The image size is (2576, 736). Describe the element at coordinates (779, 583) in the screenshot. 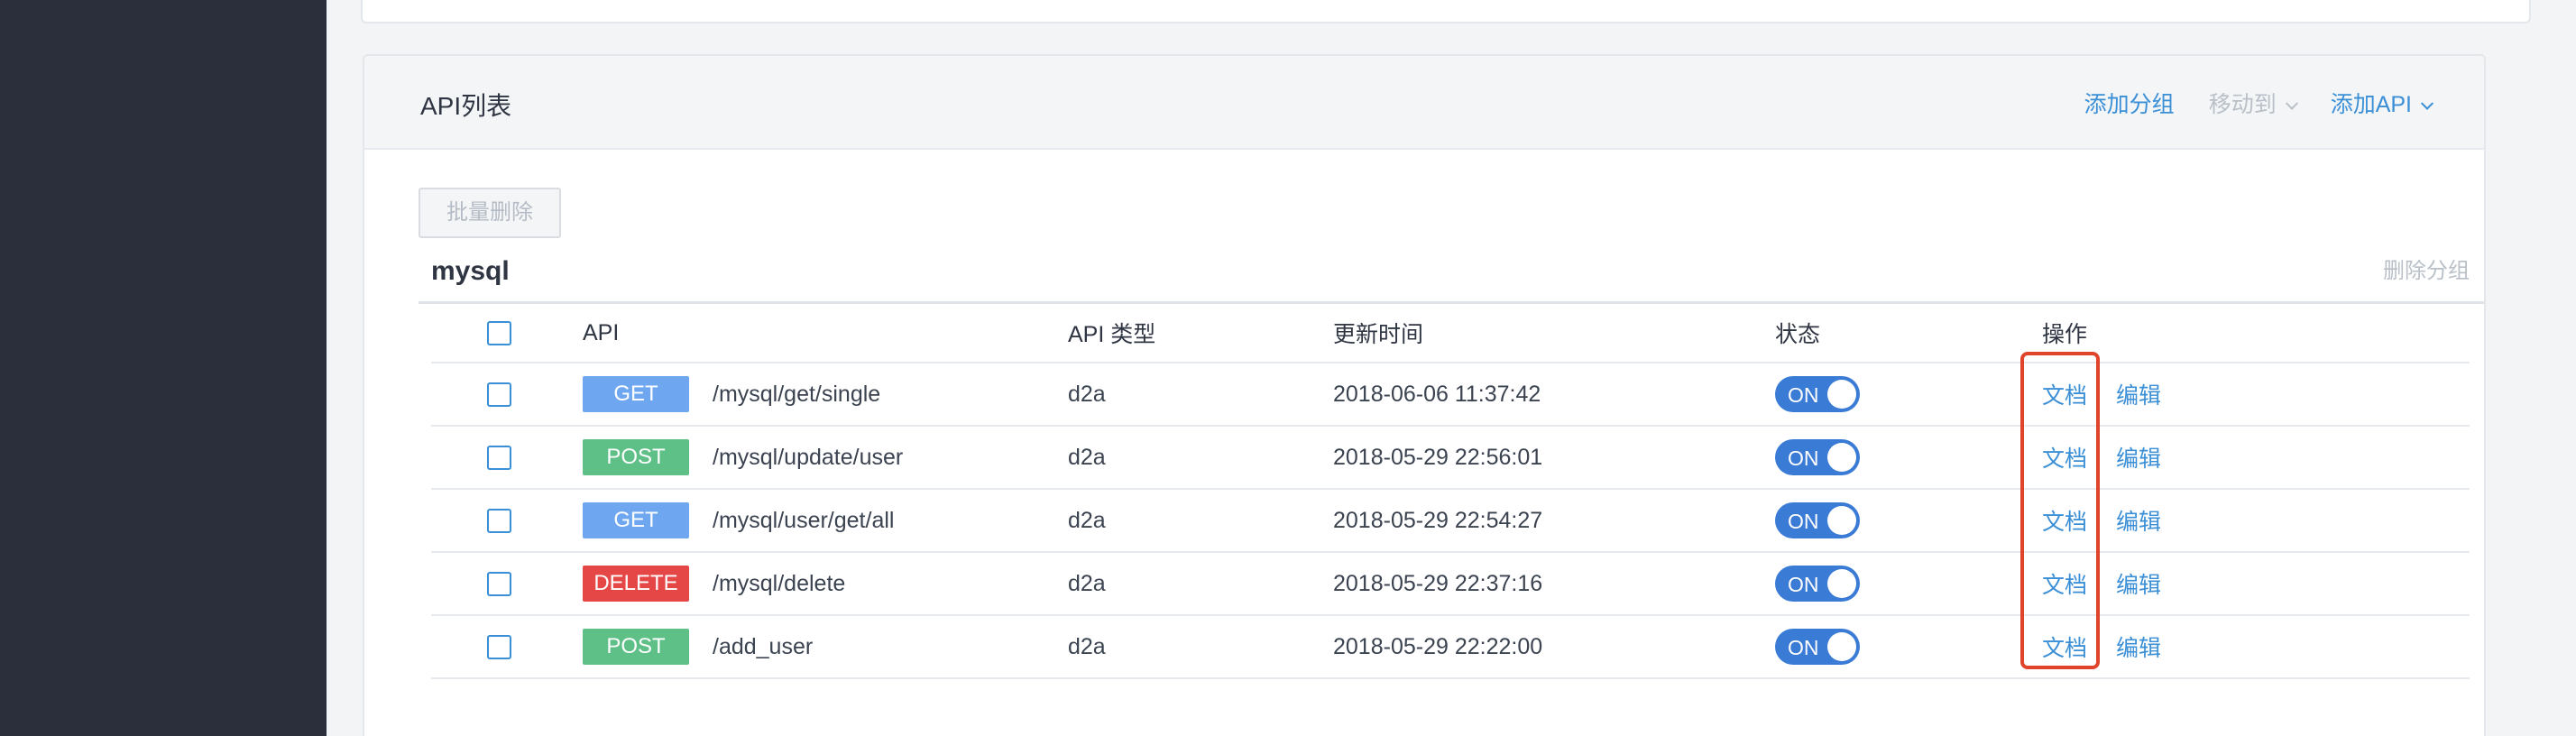

I see `api-path: /mysql/delete` at that location.